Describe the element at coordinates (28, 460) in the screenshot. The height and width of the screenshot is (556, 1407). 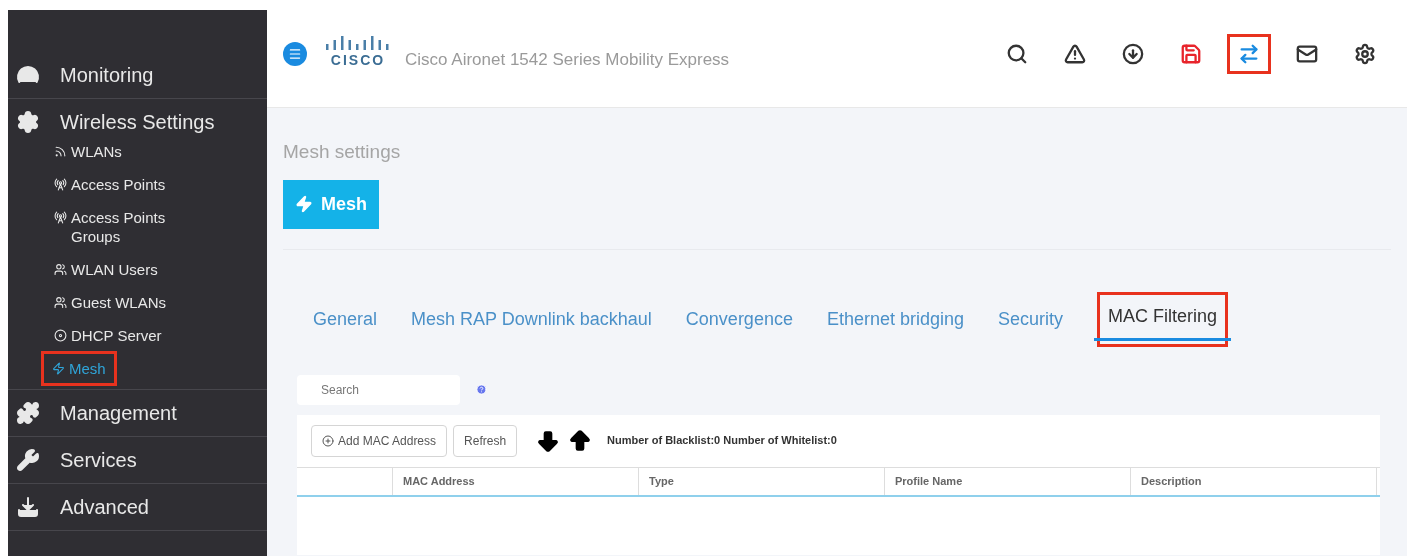
I see `wrench-icon` at that location.